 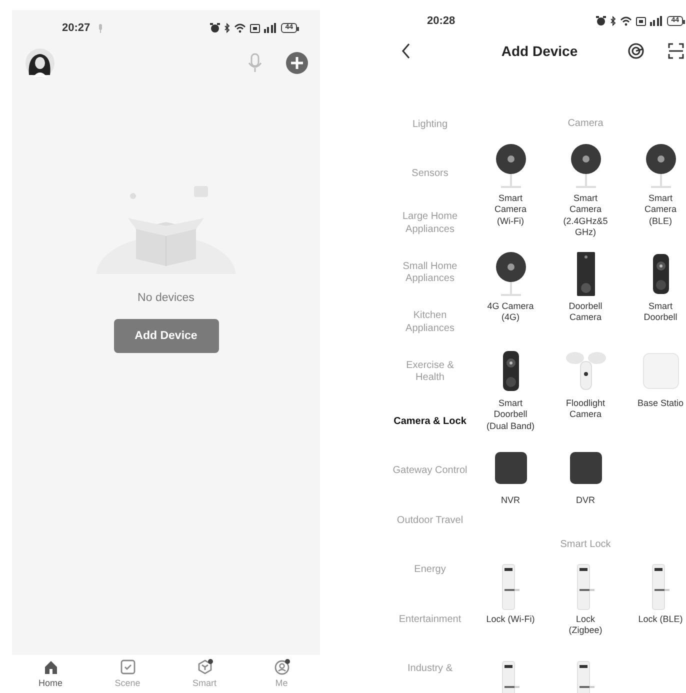 What do you see at coordinates (297, 63) in the screenshot?
I see `add-icon` at bounding box center [297, 63].